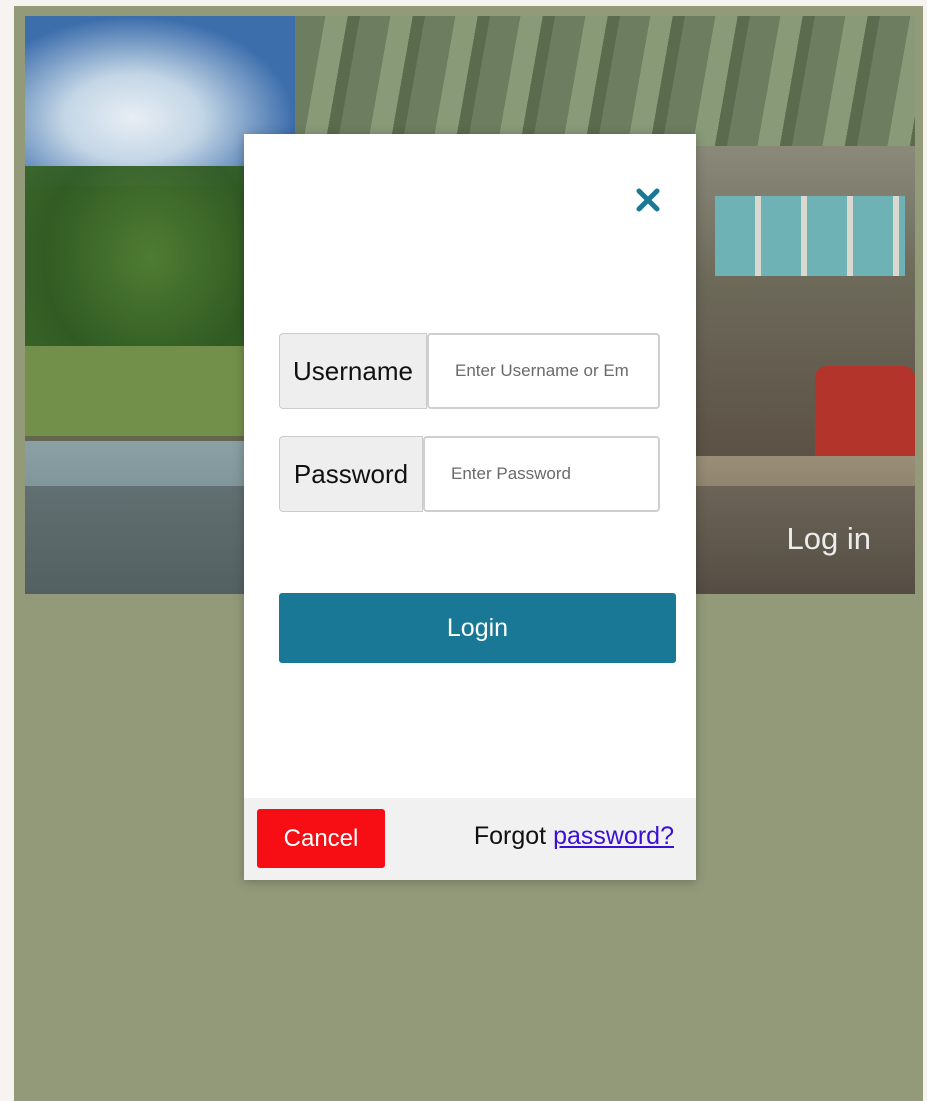 This screenshot has width=927, height=1101. What do you see at coordinates (543, 371) in the screenshot?
I see `username-input` at bounding box center [543, 371].